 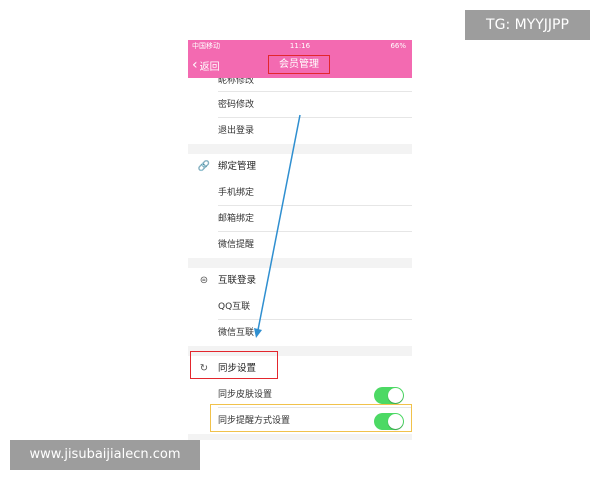 What do you see at coordinates (277, 226) in the screenshot?
I see `annotation-arrow` at bounding box center [277, 226].